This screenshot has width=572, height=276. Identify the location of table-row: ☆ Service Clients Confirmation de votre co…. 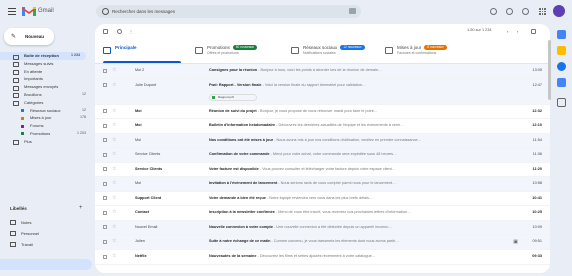
(322, 155).